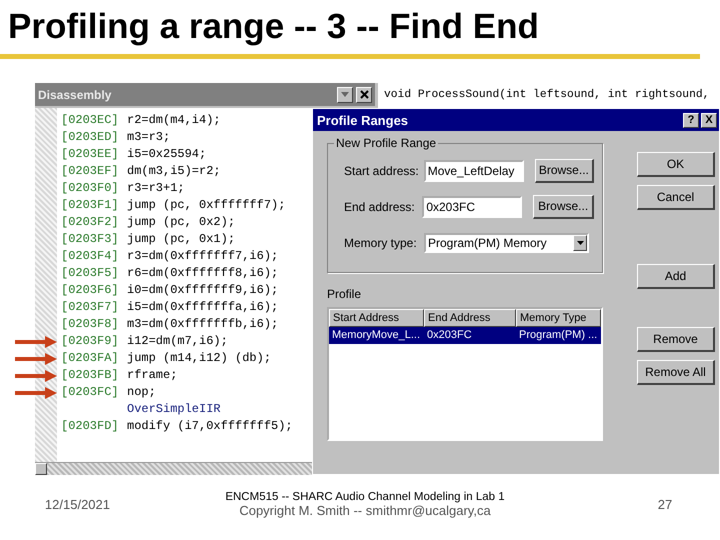  I want to click on address-text: [0203F0], so click(90, 188).